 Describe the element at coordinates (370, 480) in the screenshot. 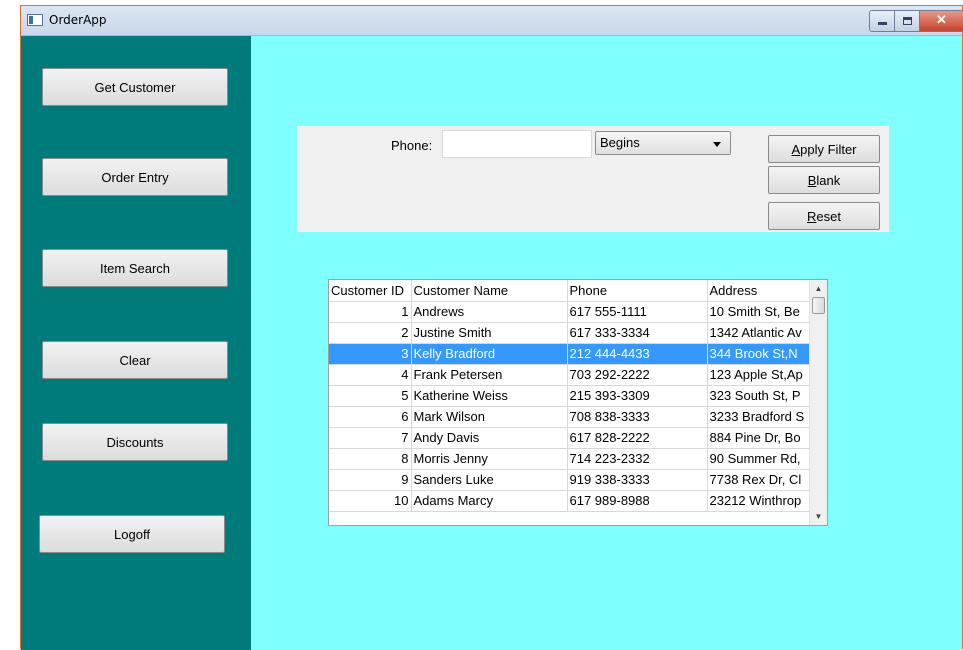

I see `cell-customer-id: 9` at that location.